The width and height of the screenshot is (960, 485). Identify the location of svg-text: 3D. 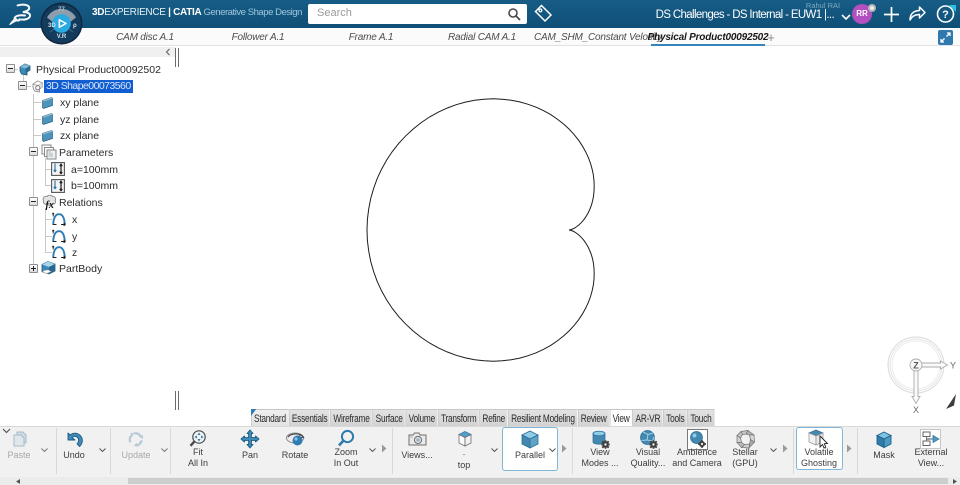
(52, 26).